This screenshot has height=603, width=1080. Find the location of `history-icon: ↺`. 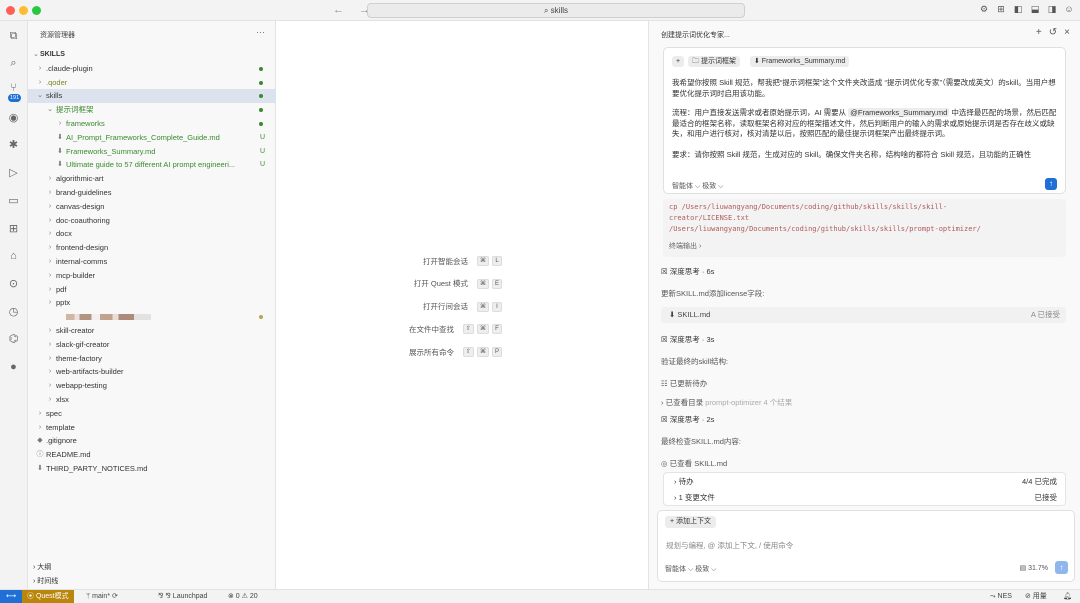

history-icon: ↺ is located at coordinates (1053, 32).